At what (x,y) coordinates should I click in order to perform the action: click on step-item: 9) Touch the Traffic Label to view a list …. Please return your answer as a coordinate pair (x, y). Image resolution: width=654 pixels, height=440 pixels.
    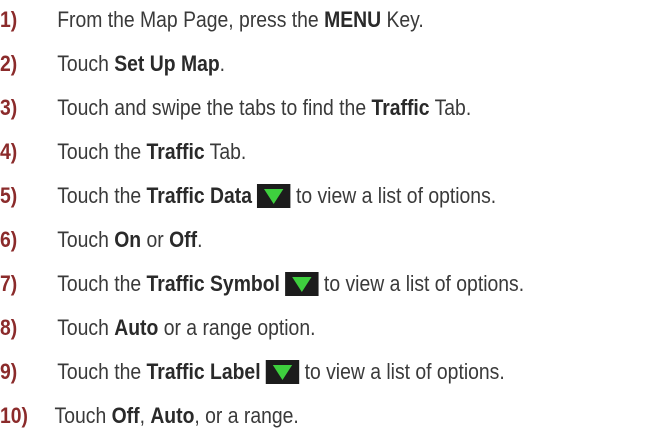
    Looking at the image, I should click on (252, 372).